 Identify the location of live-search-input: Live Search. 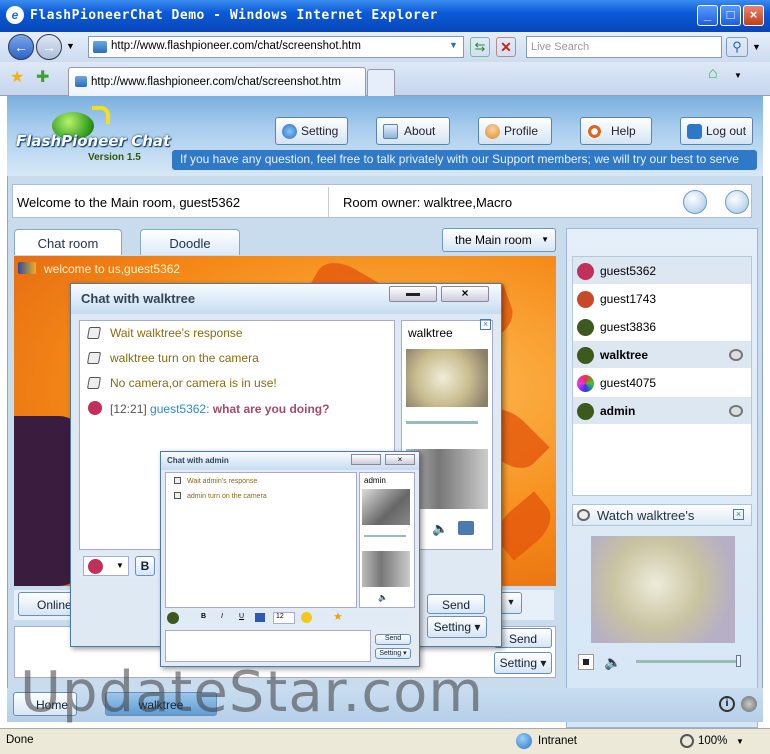
(624, 47).